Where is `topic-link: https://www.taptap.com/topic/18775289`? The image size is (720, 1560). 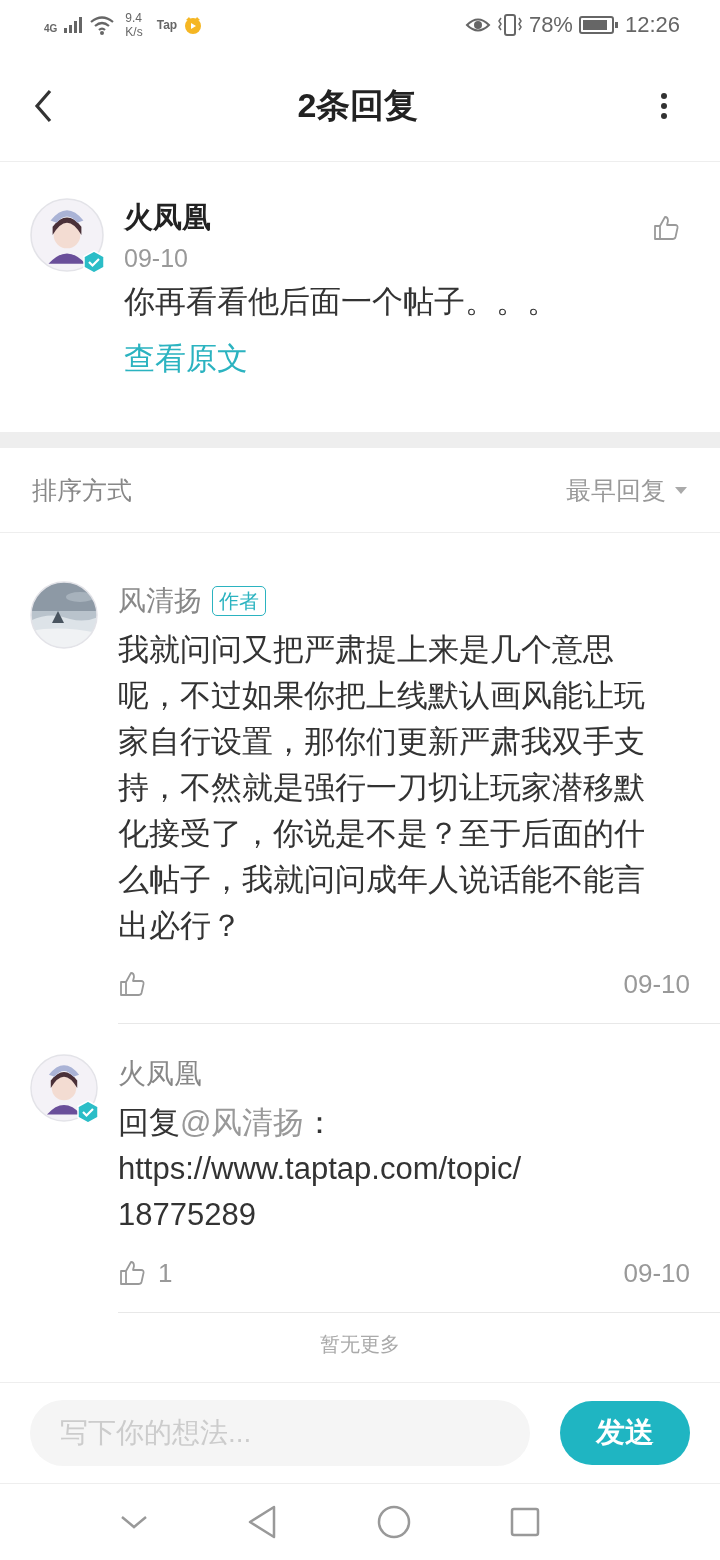
topic-link: https://www.taptap.com/topic/18775289 is located at coordinates (328, 1192).